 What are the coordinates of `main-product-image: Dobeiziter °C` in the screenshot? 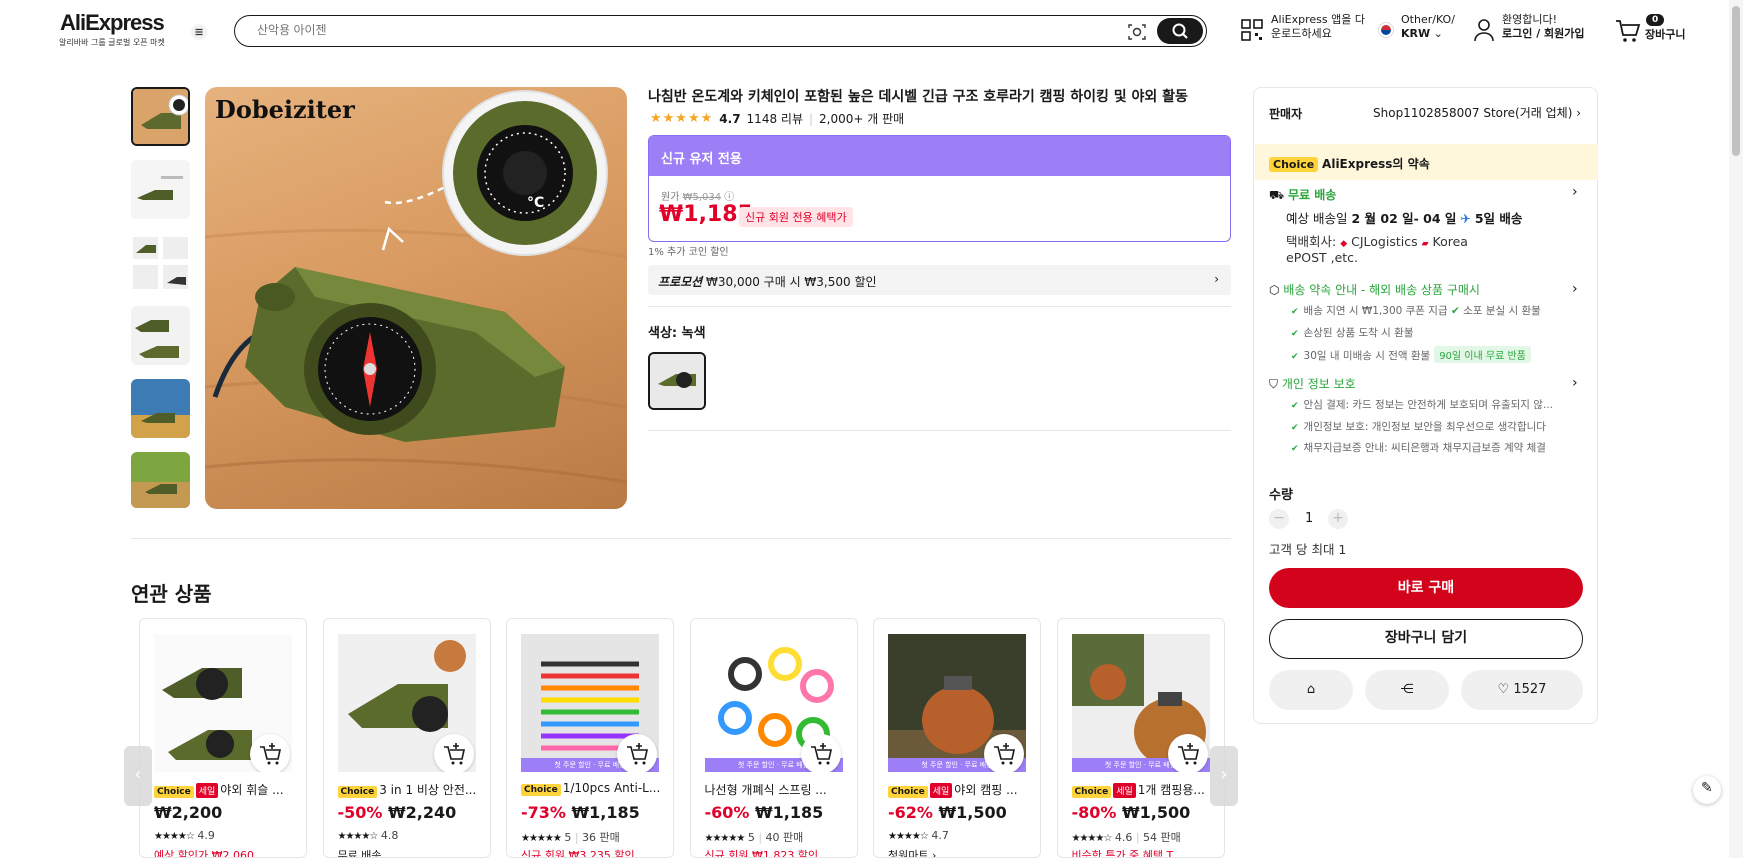 It's located at (416, 298).